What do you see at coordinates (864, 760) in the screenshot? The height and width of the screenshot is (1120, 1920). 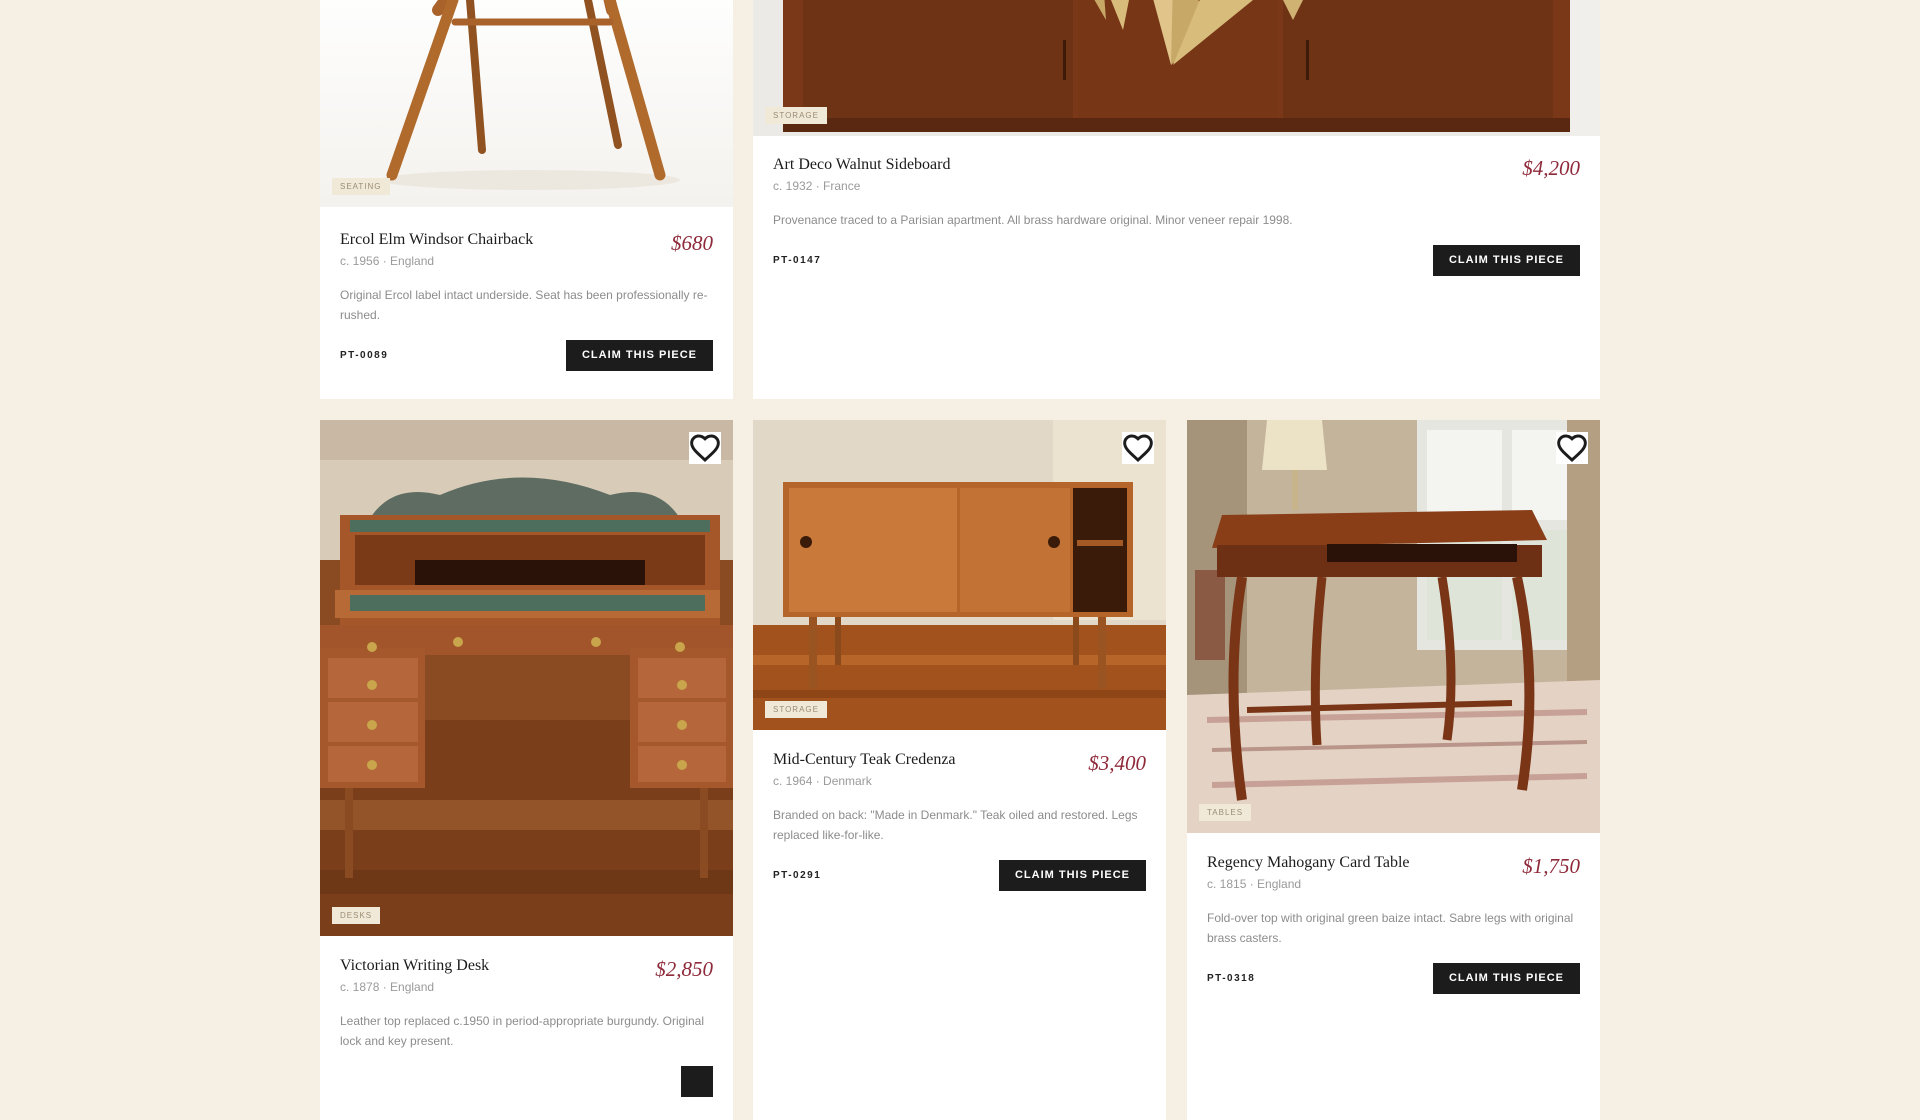 I see `product-title: Mid-Century Teak Credenza` at bounding box center [864, 760].